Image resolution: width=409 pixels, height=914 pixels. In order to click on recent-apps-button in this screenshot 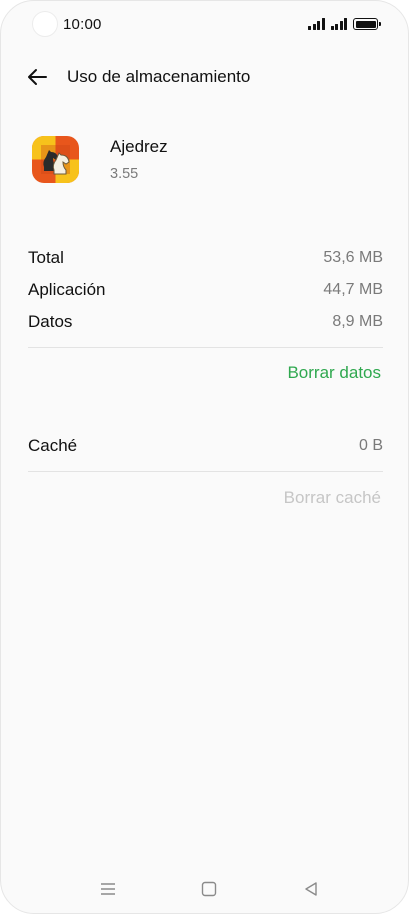, I will do `click(108, 889)`.